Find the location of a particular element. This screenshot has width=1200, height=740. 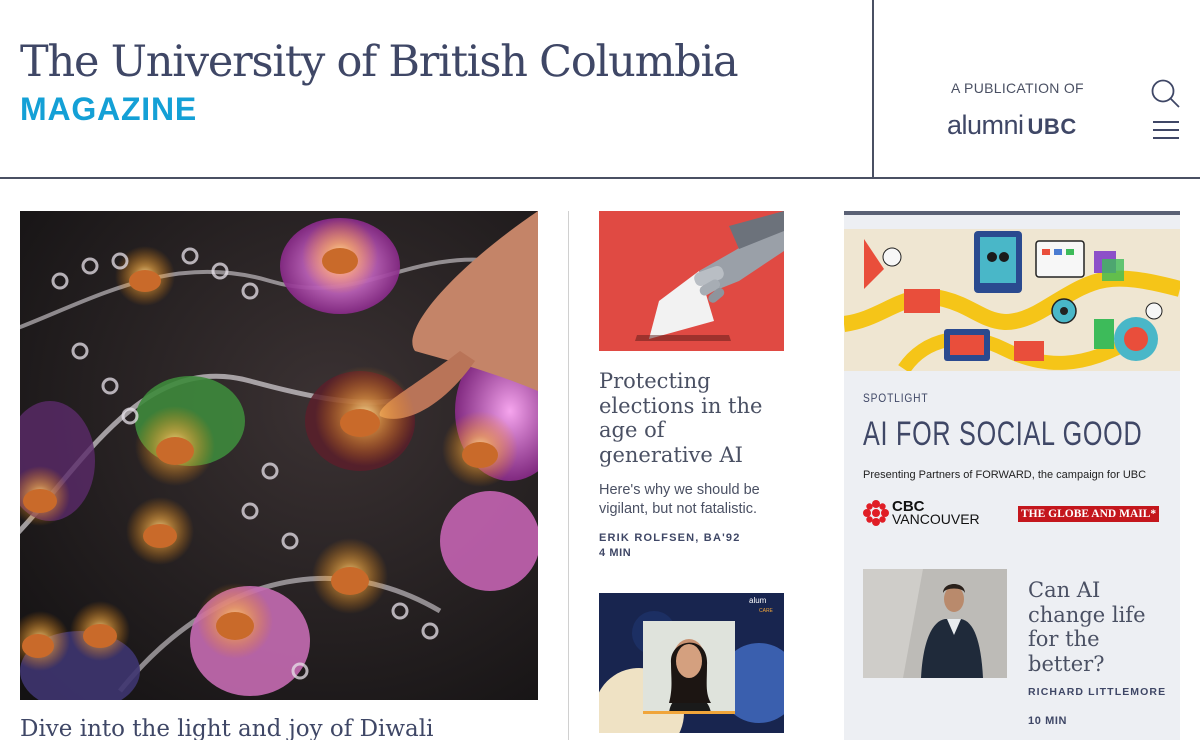

vancouver-label: VANCOUVER is located at coordinates (936, 519).